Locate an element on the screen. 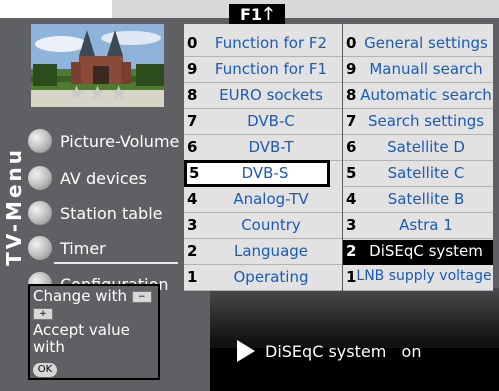 This screenshot has width=499, height=391. sidebar-item-timer: Timer is located at coordinates (67, 248).